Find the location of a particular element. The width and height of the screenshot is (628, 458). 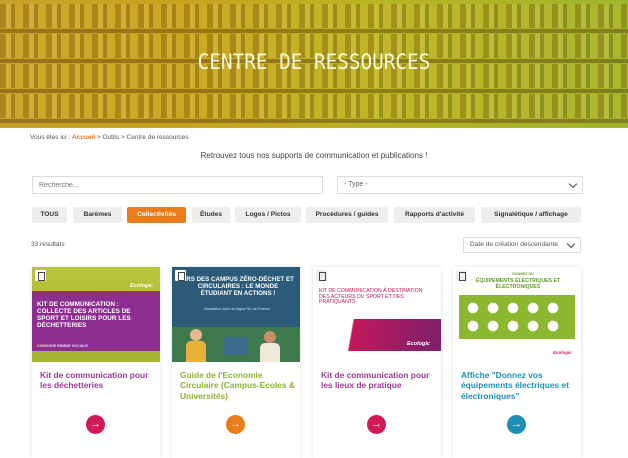

filter-tous: TOUS is located at coordinates (49, 215).